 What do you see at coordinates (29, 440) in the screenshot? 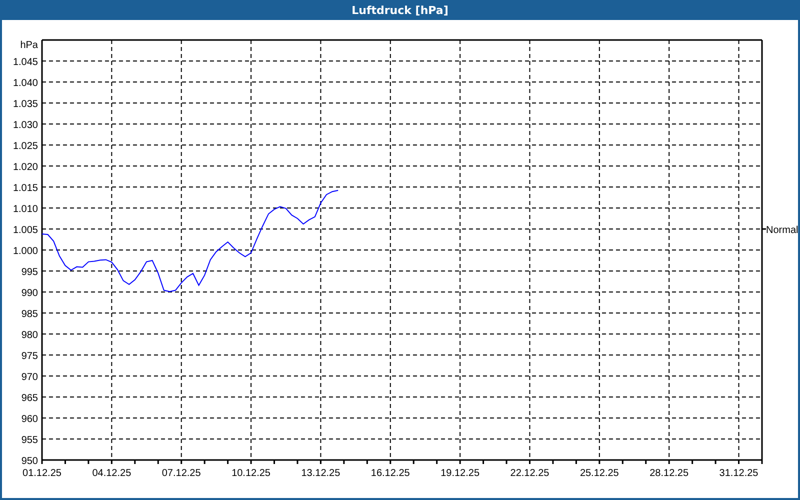
I see `y-tick-label: 955` at bounding box center [29, 440].